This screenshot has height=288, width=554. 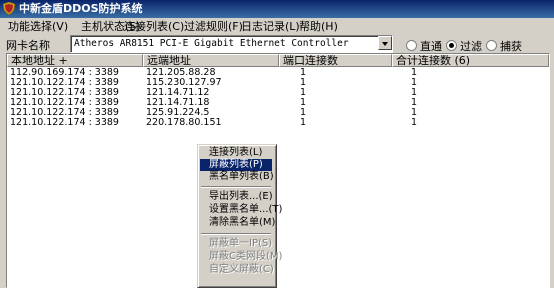 What do you see at coordinates (38, 26) in the screenshot?
I see `menu-function: 功能选择(V)` at bounding box center [38, 26].